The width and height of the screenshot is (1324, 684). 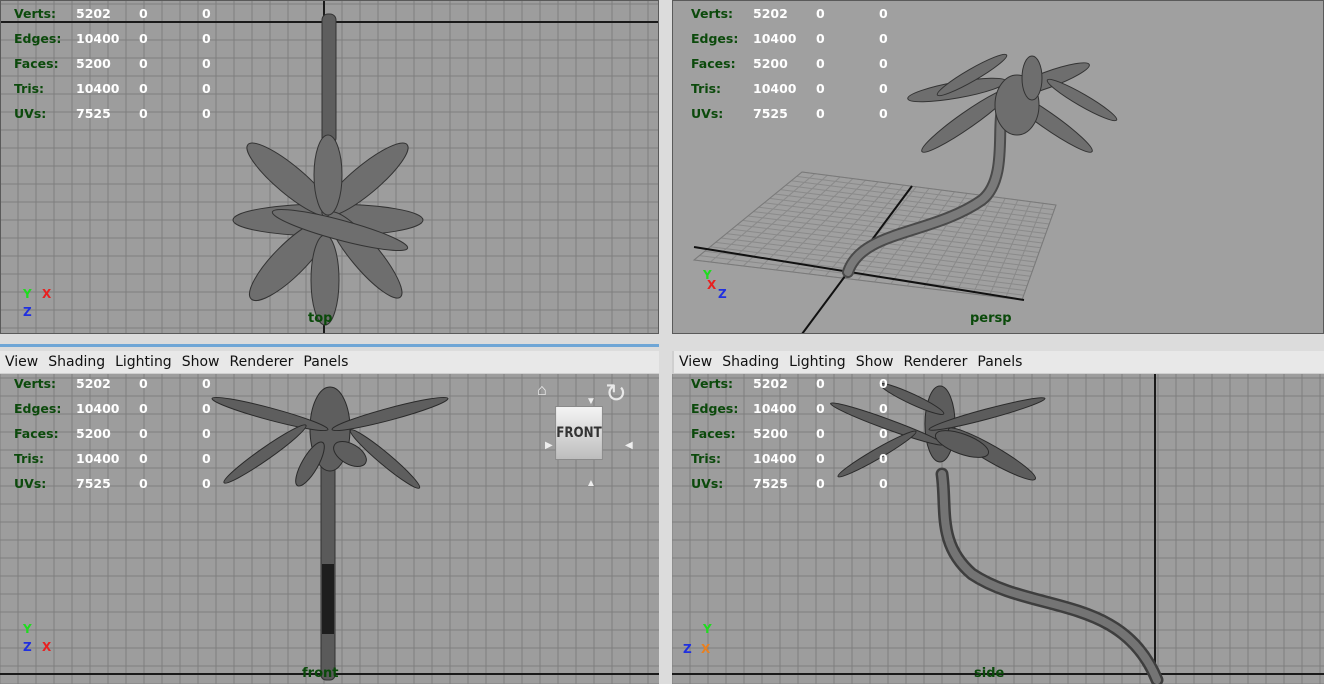 What do you see at coordinates (989, 673) in the screenshot?
I see `camera-label-side: side` at bounding box center [989, 673].